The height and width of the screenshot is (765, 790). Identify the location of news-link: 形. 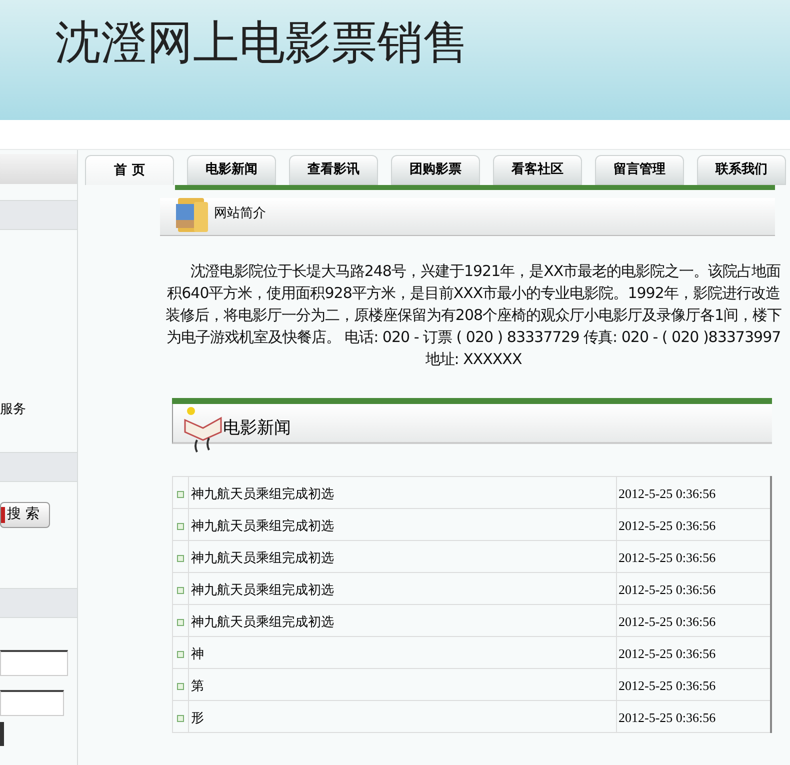
(197, 718).